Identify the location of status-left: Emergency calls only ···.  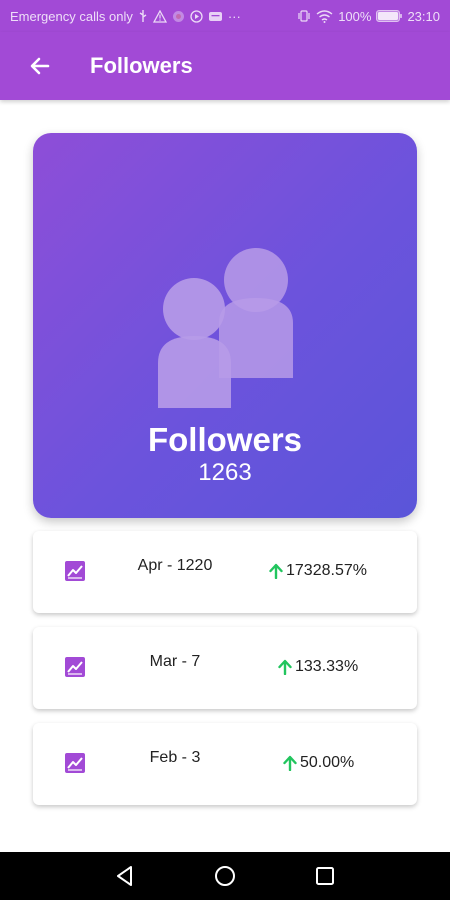
(153, 16).